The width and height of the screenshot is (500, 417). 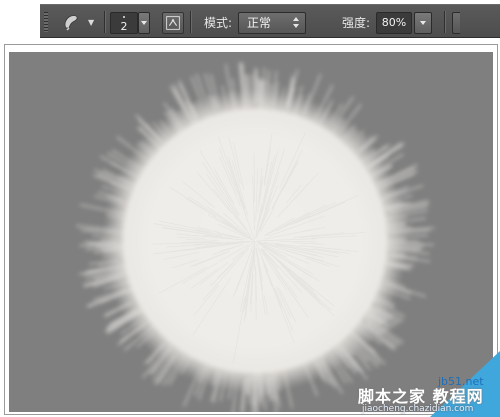 I want to click on brush-panel-toggle-icon, so click(x=173, y=23).